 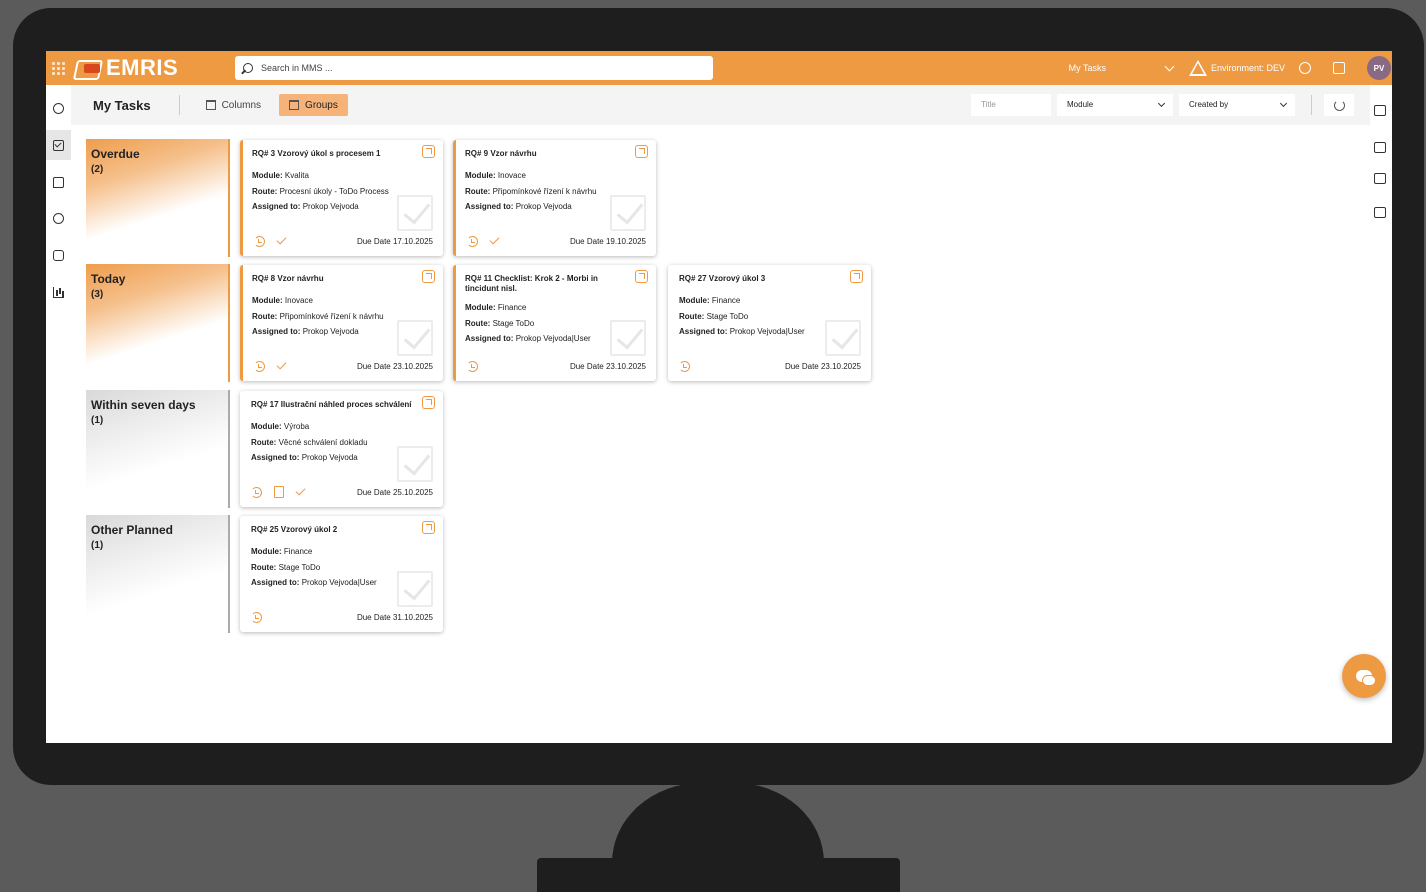 I want to click on search-icon, so click(x=58, y=108).